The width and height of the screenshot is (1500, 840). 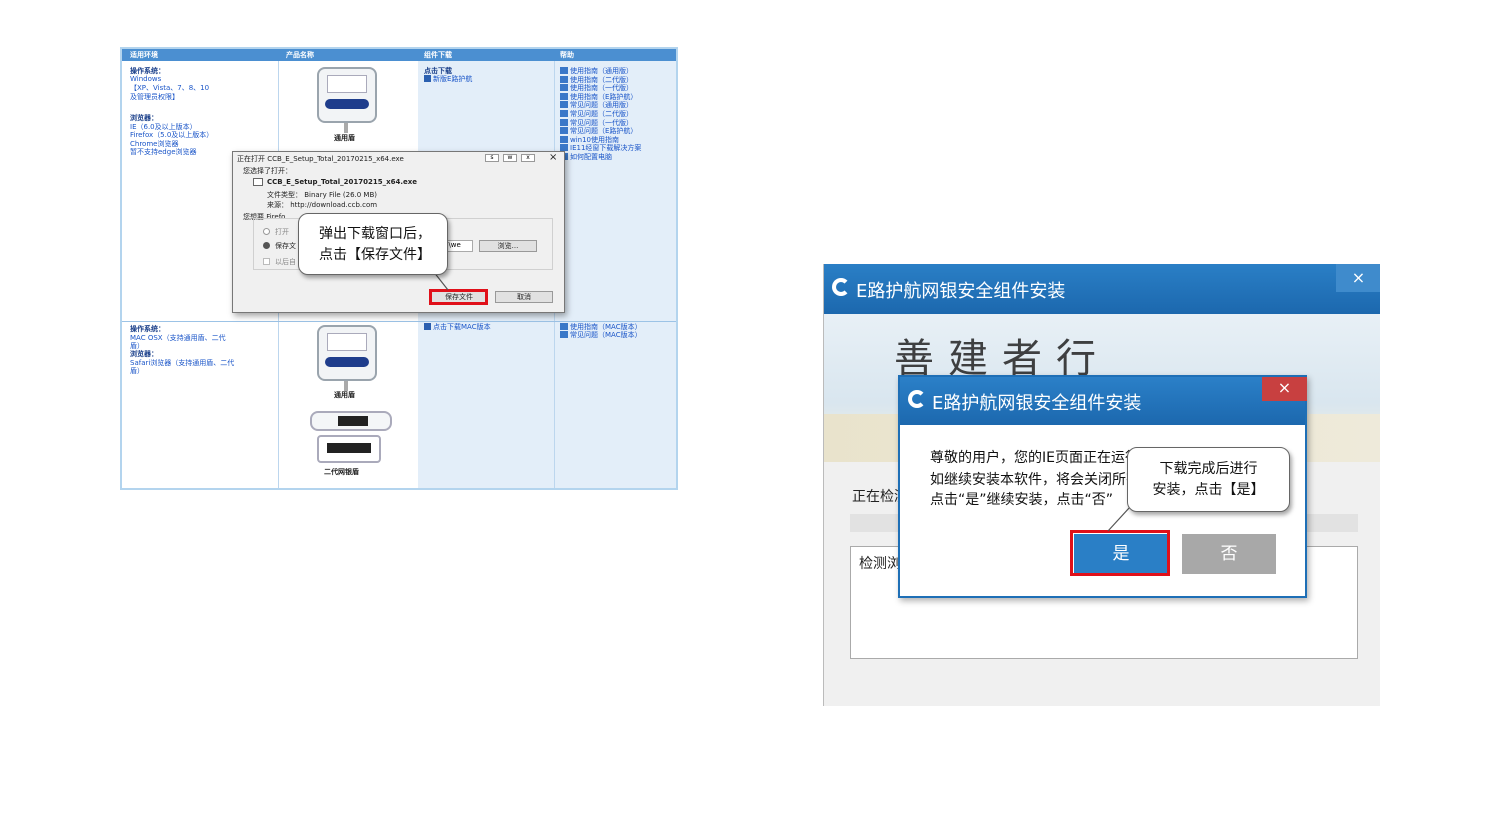 What do you see at coordinates (591, 157) in the screenshot?
I see `help-link-label: 如何配置电脑` at bounding box center [591, 157].